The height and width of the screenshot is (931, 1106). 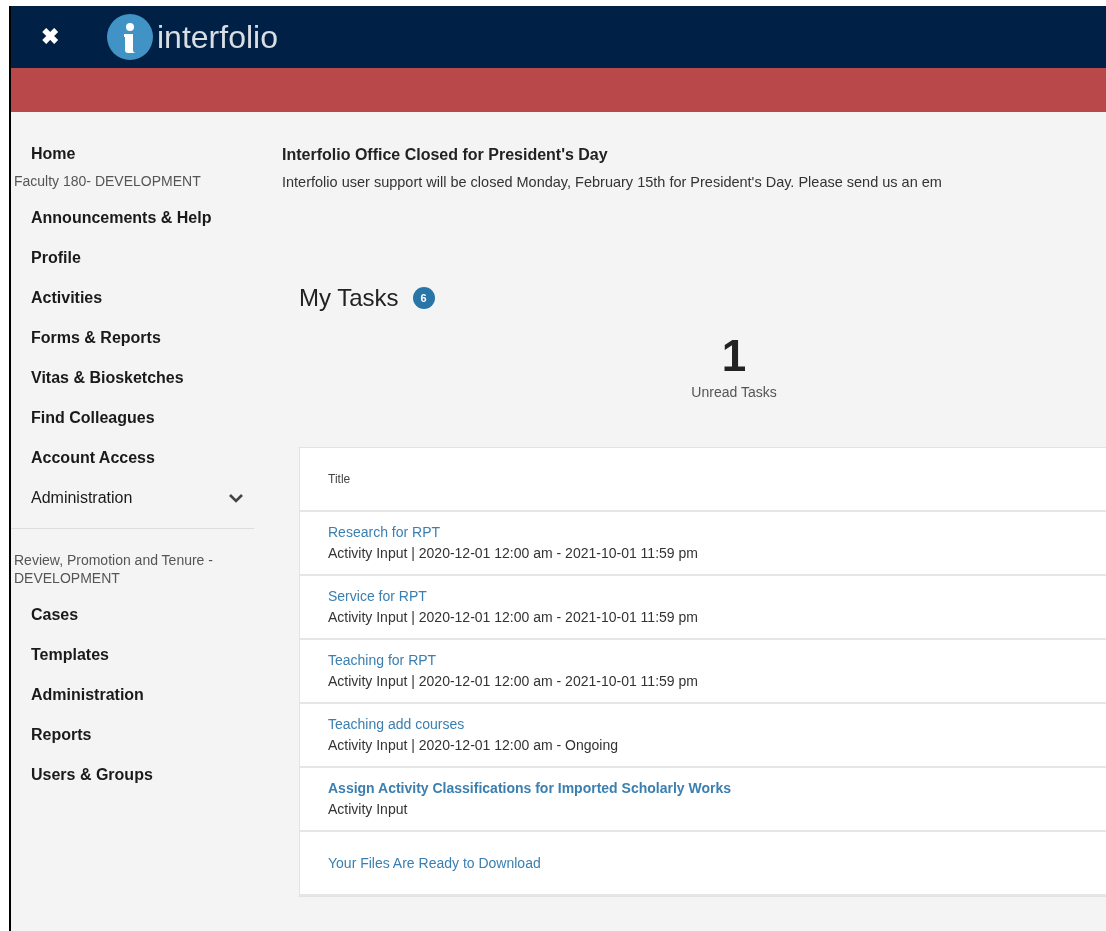 I want to click on task-link: Teaching add courses, so click(x=717, y=723).